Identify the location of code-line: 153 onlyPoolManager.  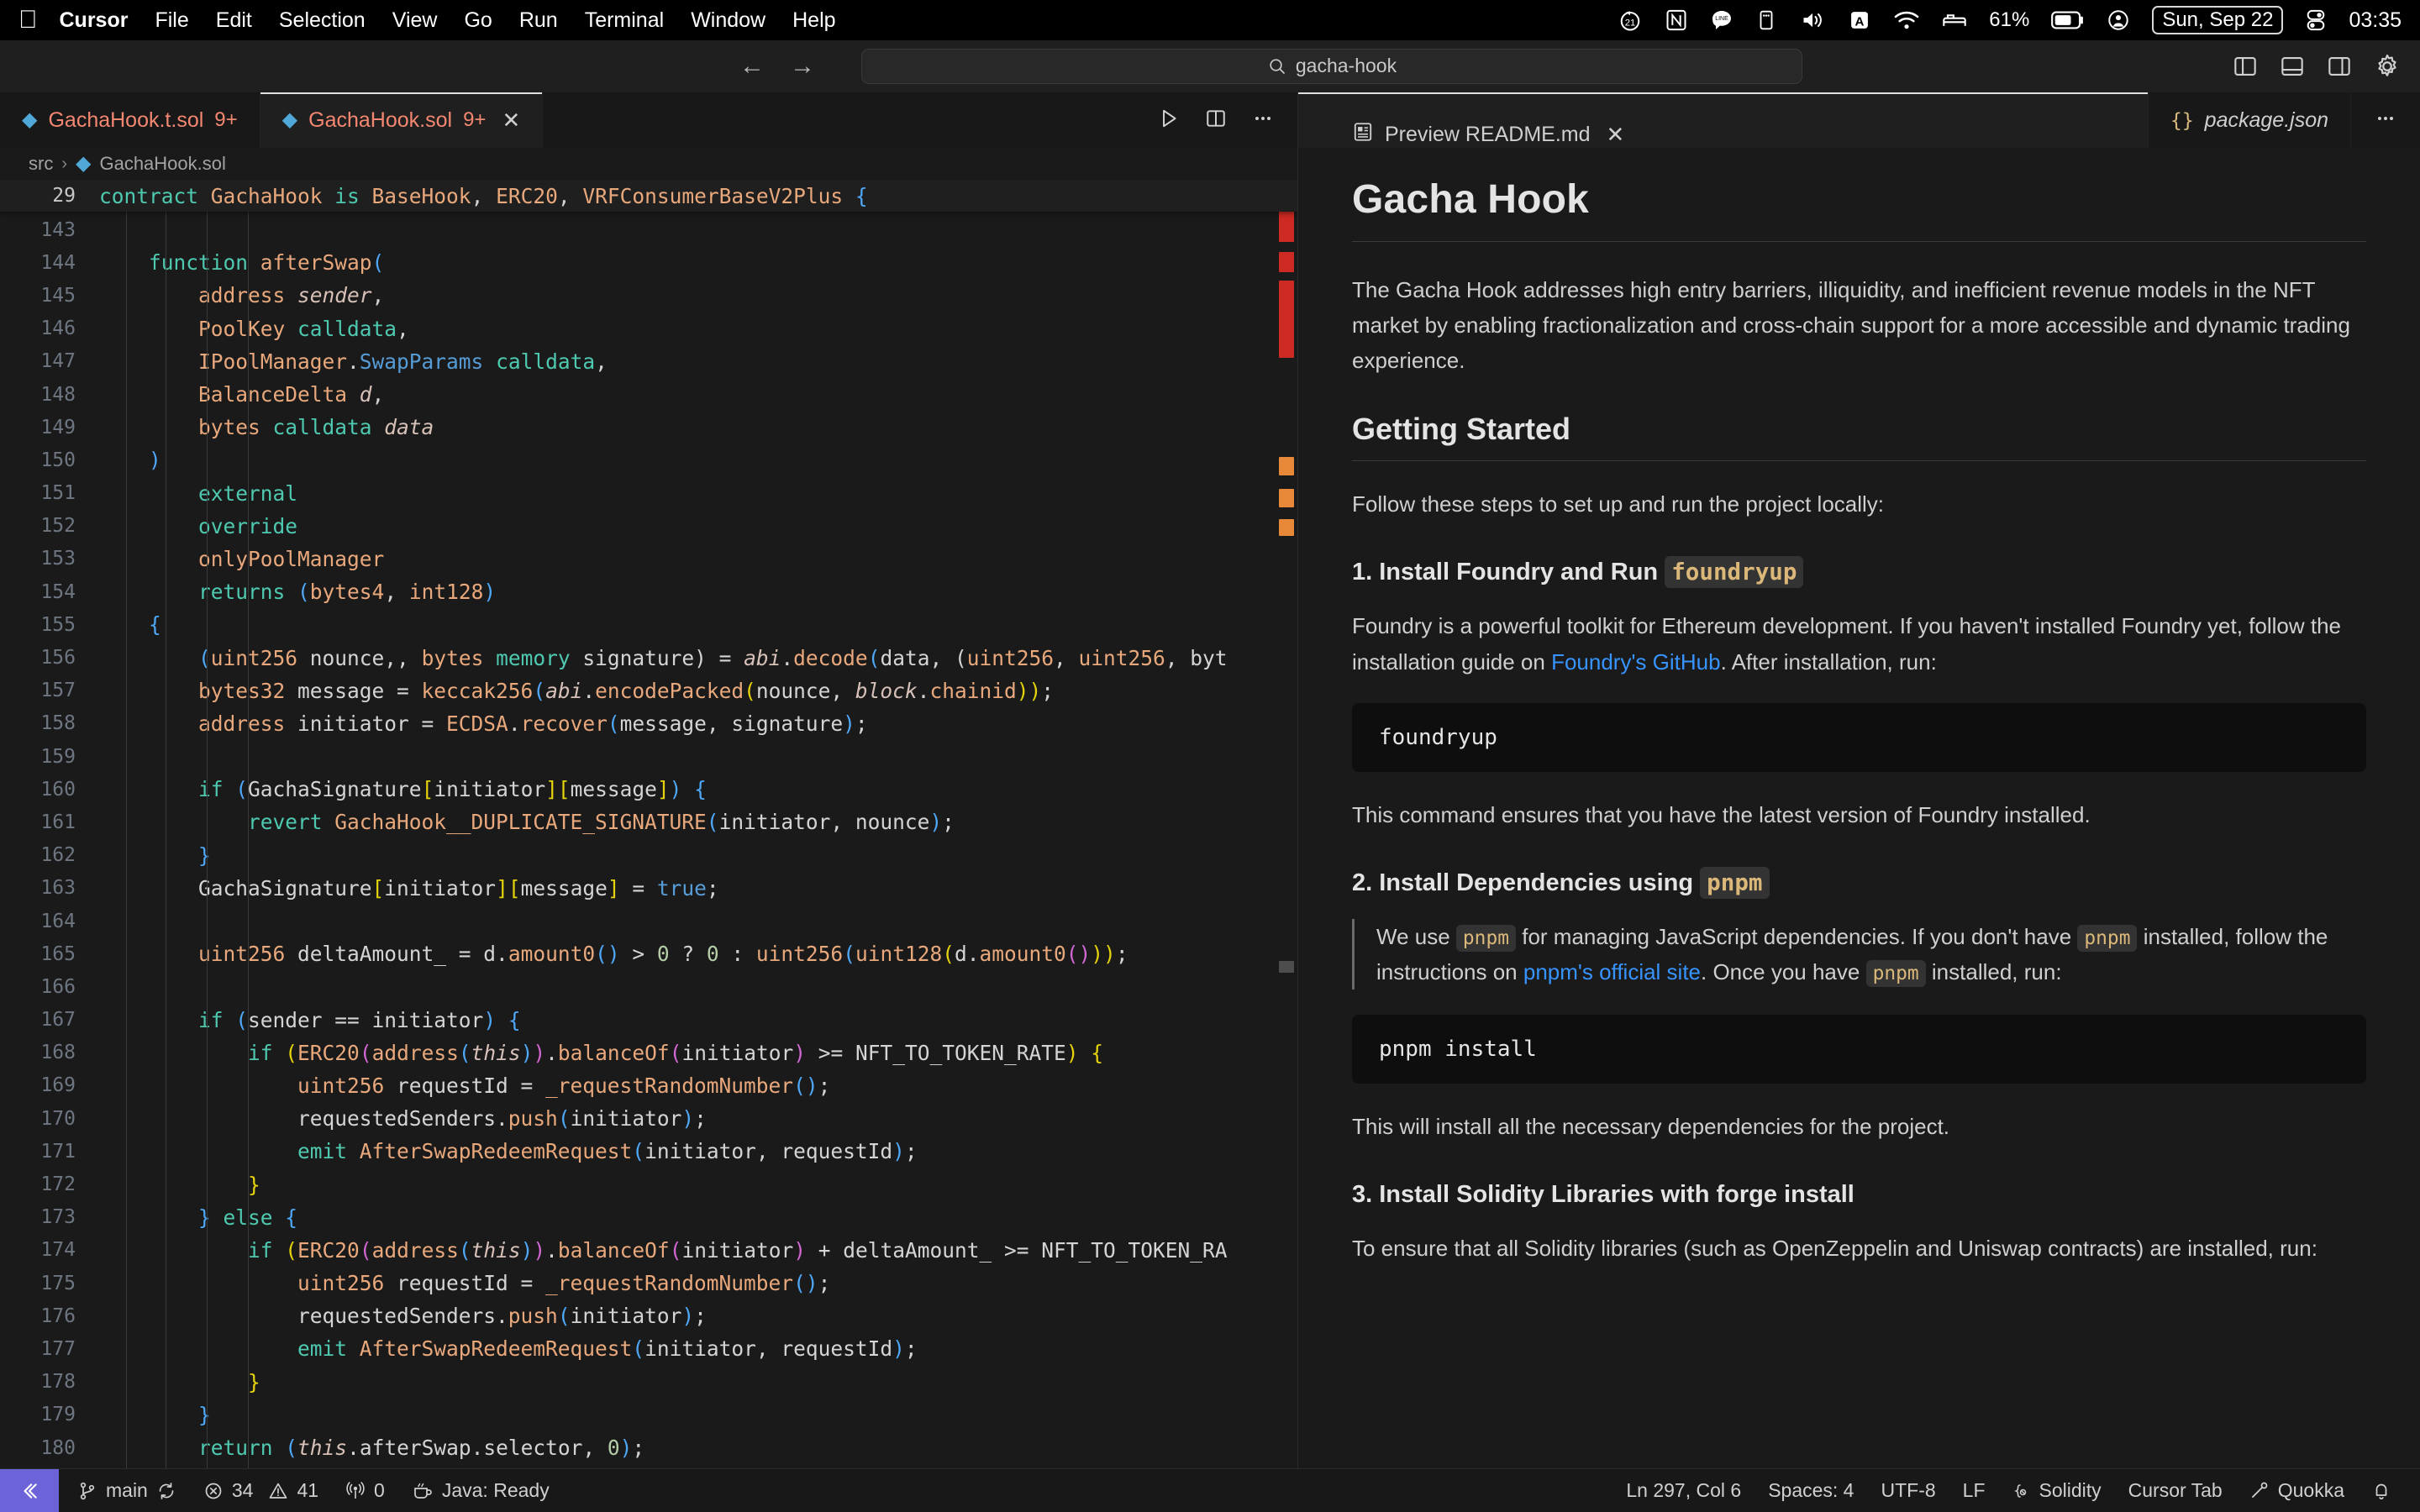
(648, 559).